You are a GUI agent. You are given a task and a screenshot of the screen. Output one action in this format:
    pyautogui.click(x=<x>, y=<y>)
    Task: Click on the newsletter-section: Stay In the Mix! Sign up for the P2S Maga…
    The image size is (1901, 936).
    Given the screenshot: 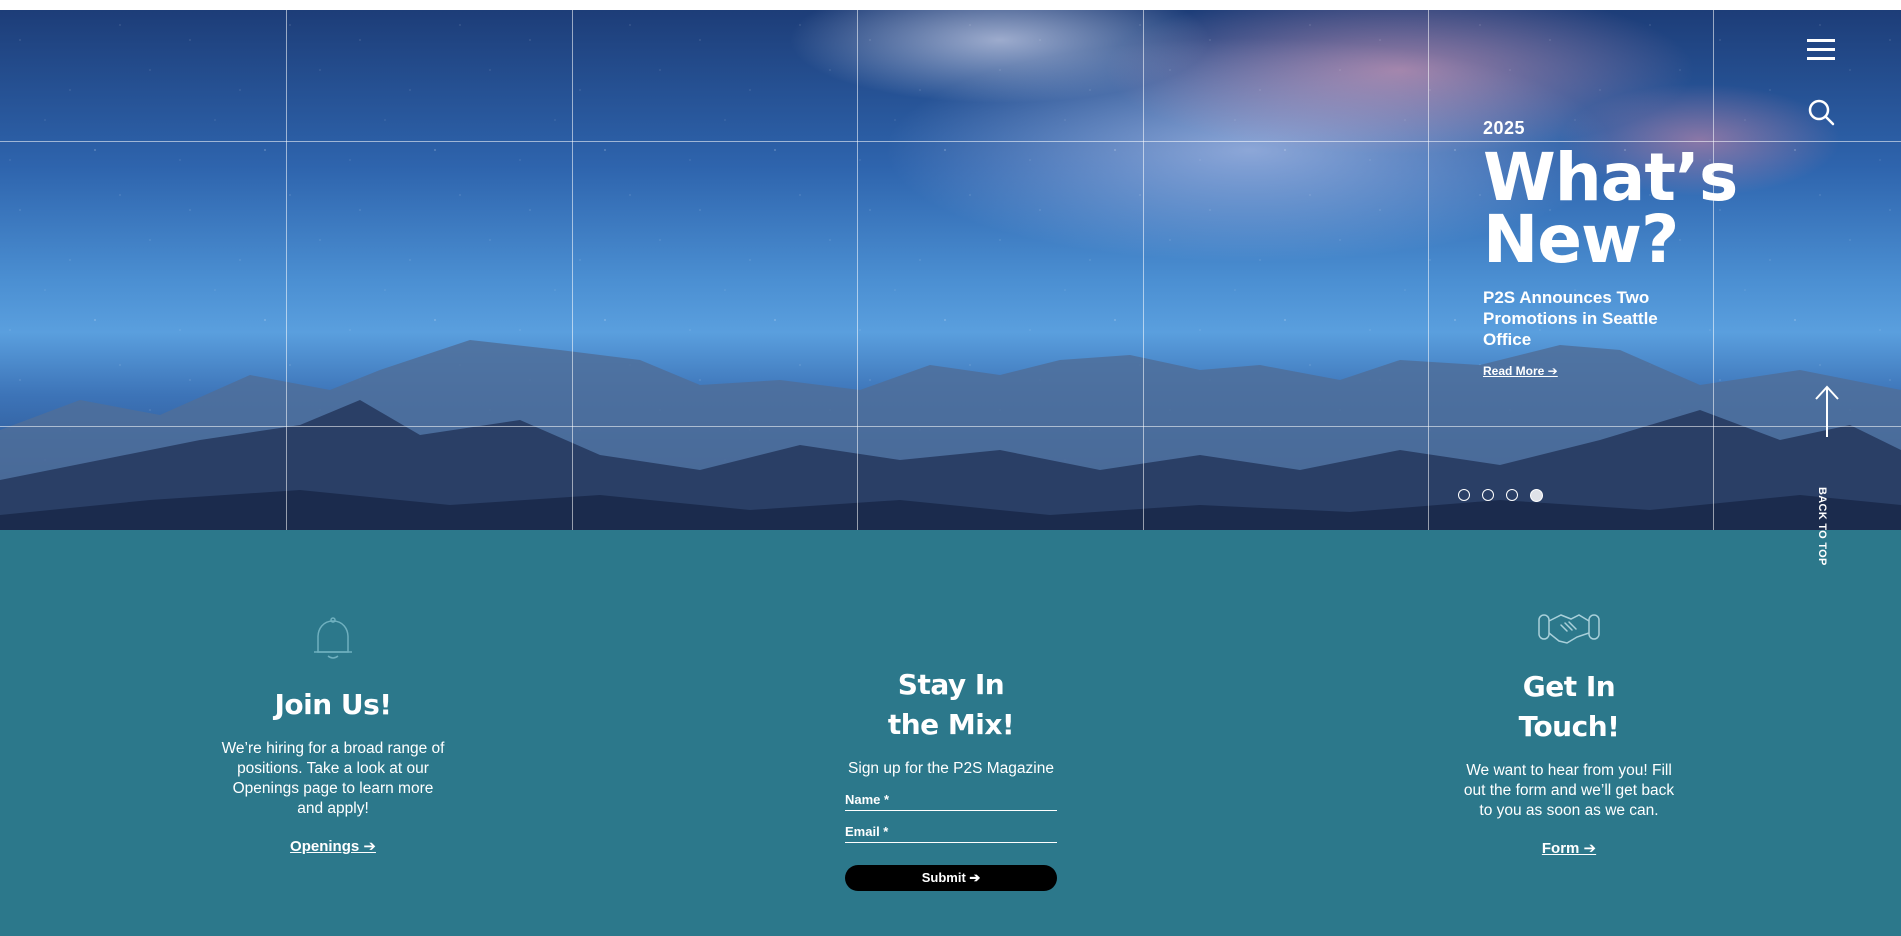 What is the action you would take?
    pyautogui.click(x=951, y=778)
    